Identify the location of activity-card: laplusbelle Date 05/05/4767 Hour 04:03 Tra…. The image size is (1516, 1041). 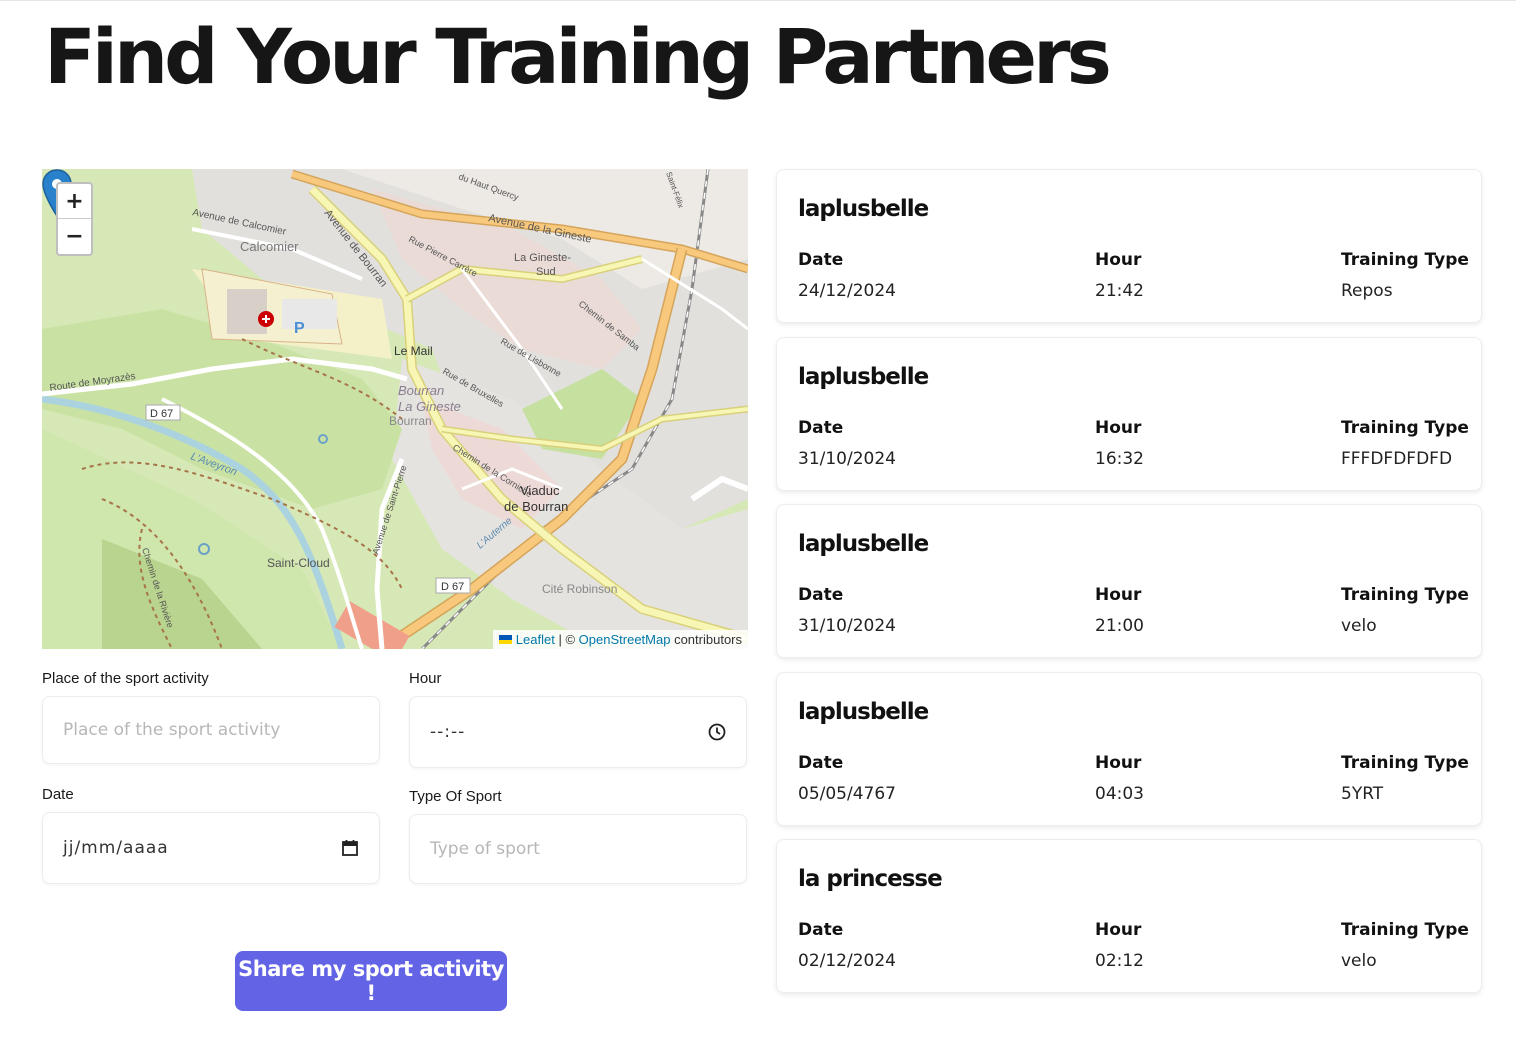
(1129, 748).